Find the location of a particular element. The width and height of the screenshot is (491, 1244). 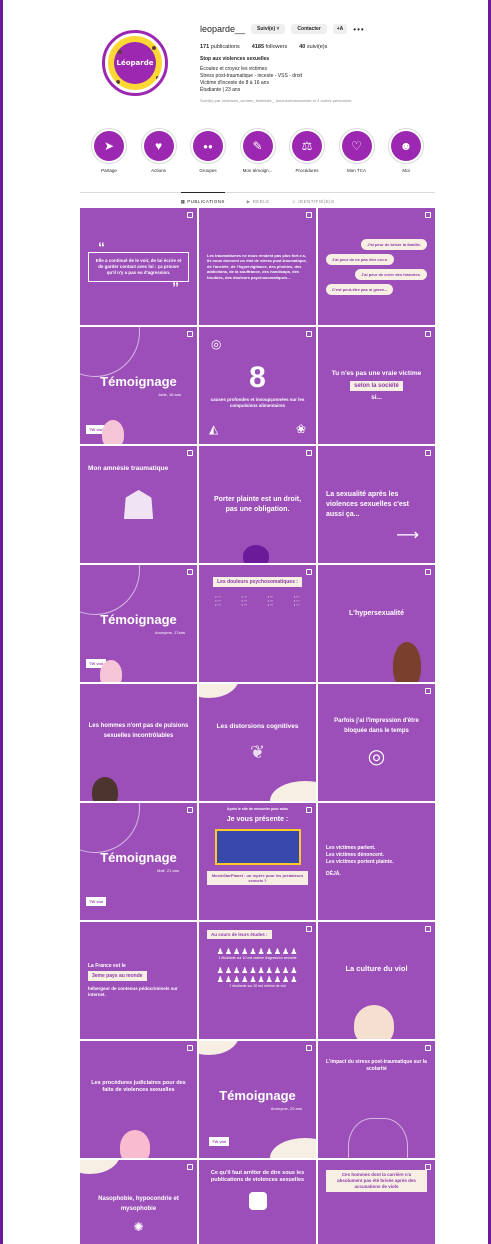

following-stat: 40 suivi(e)s is located at coordinates (313, 47).